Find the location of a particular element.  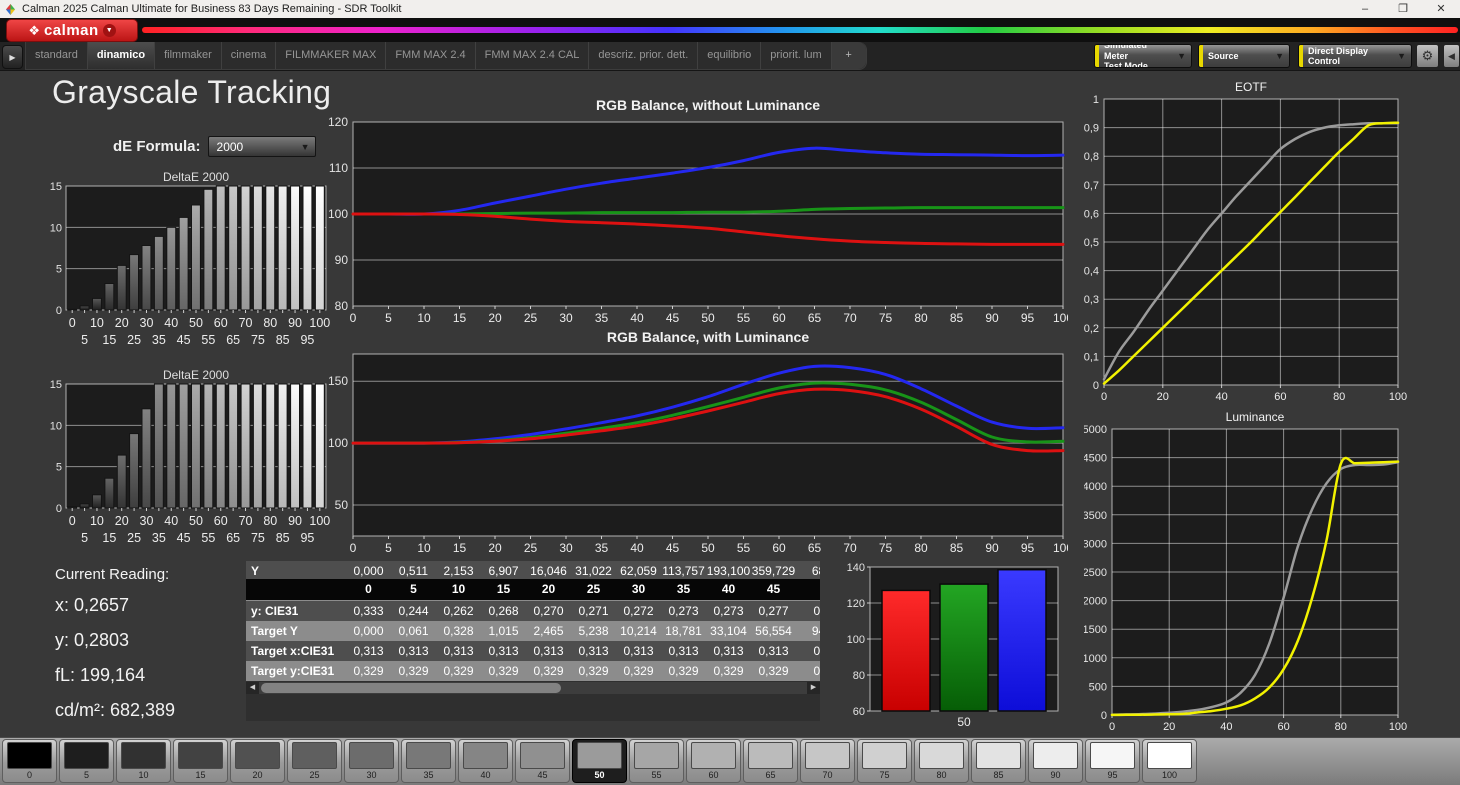

scroll-right-arrow-icon: ▶ is located at coordinates (813, 688).